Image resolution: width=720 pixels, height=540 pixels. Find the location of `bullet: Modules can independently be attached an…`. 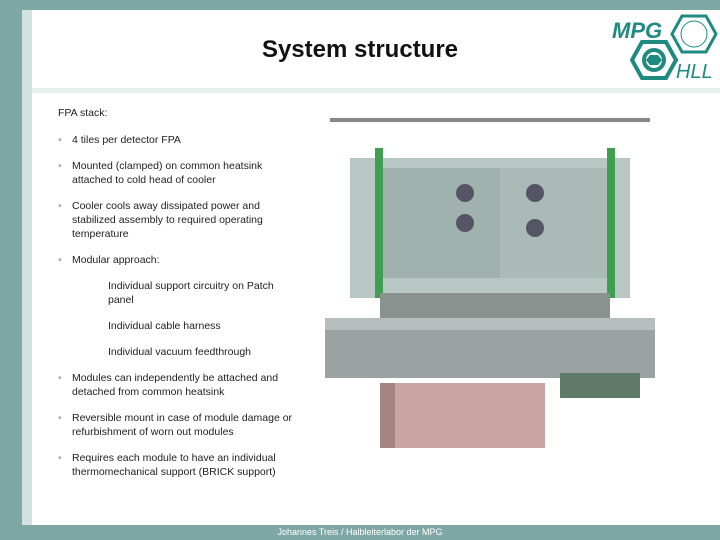

bullet: Modules can independently be attached an… is located at coordinates (178, 385).